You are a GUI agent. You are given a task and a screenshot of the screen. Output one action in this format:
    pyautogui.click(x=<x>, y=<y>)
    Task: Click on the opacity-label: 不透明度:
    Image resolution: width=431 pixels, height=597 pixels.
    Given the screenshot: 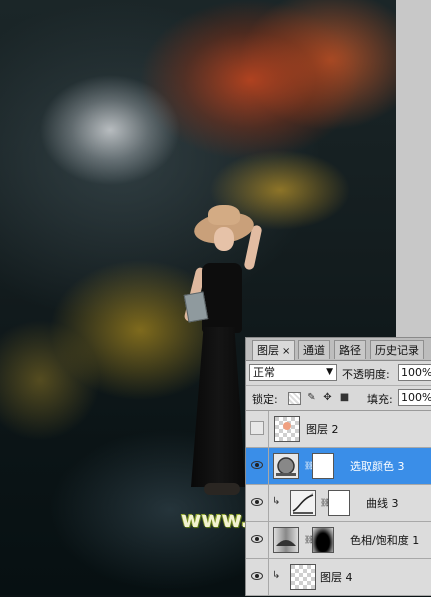 What is the action you would take?
    pyautogui.click(x=366, y=374)
    